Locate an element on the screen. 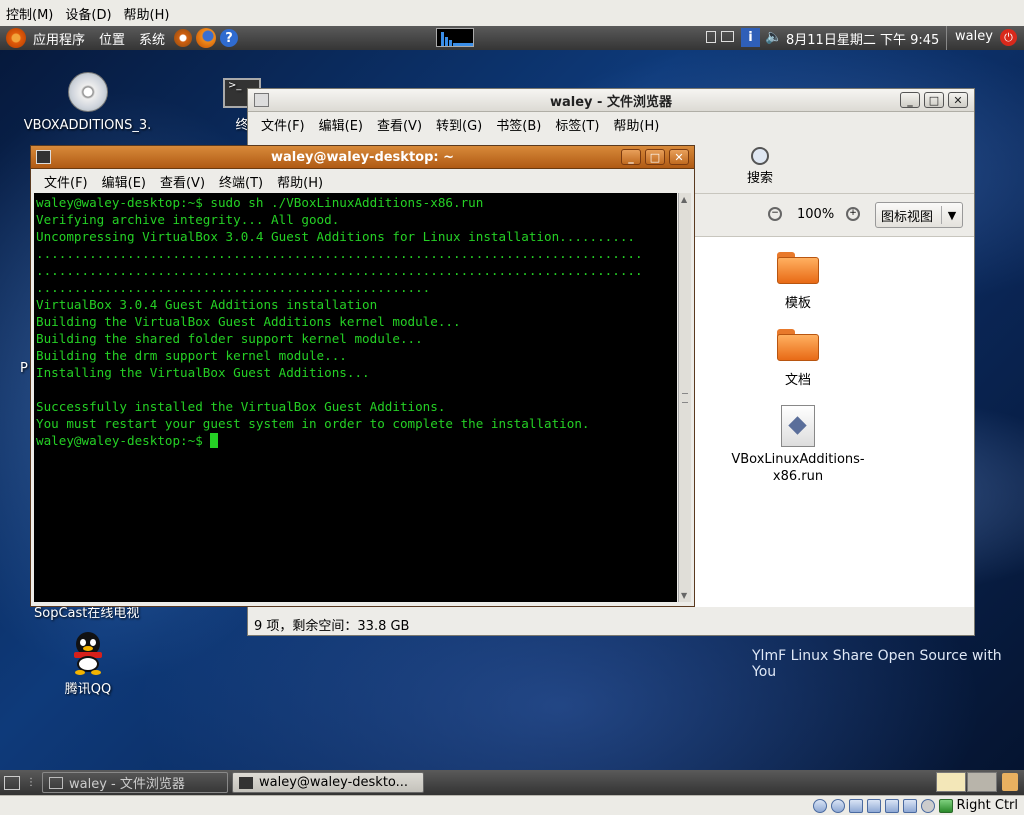 The height and width of the screenshot is (815, 1024). term-menu-file: 文件(F) is located at coordinates (66, 181).